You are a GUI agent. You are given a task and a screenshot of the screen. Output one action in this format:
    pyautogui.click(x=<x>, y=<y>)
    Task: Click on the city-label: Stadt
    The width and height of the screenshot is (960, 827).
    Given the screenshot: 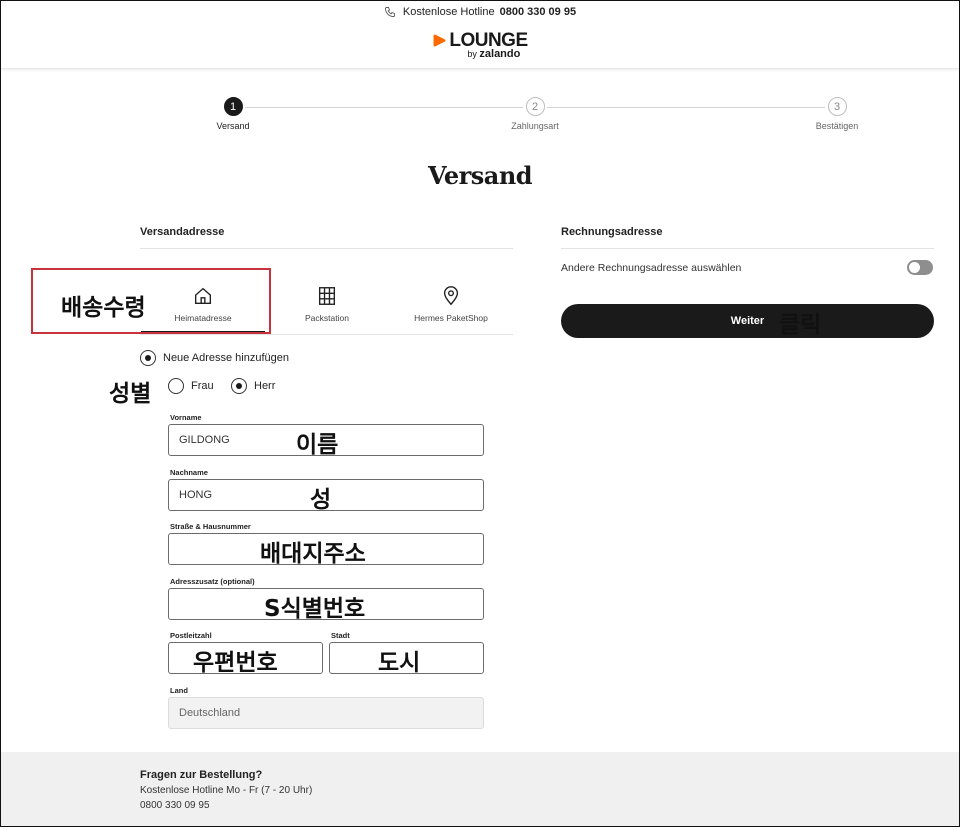 What is the action you would take?
    pyautogui.click(x=340, y=635)
    